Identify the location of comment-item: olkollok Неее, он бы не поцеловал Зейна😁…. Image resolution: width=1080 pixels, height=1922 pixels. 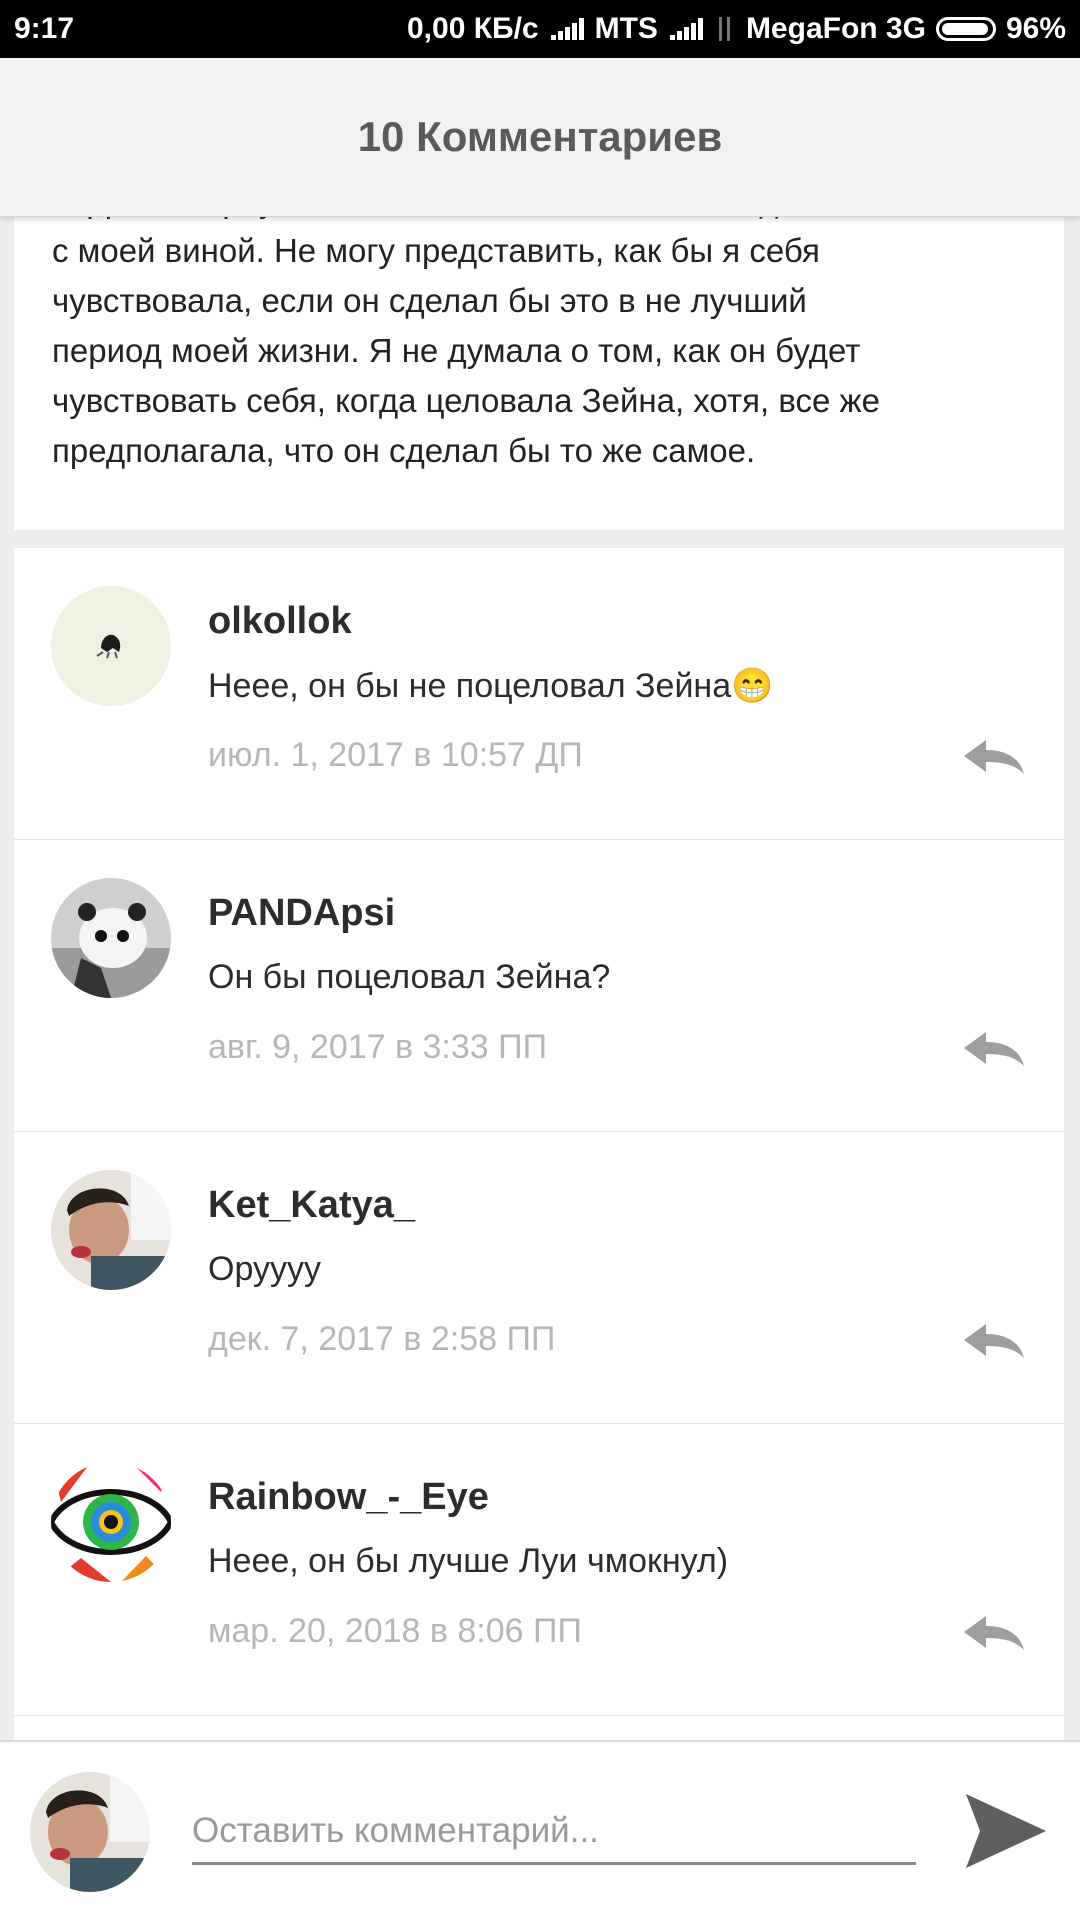
(539, 694).